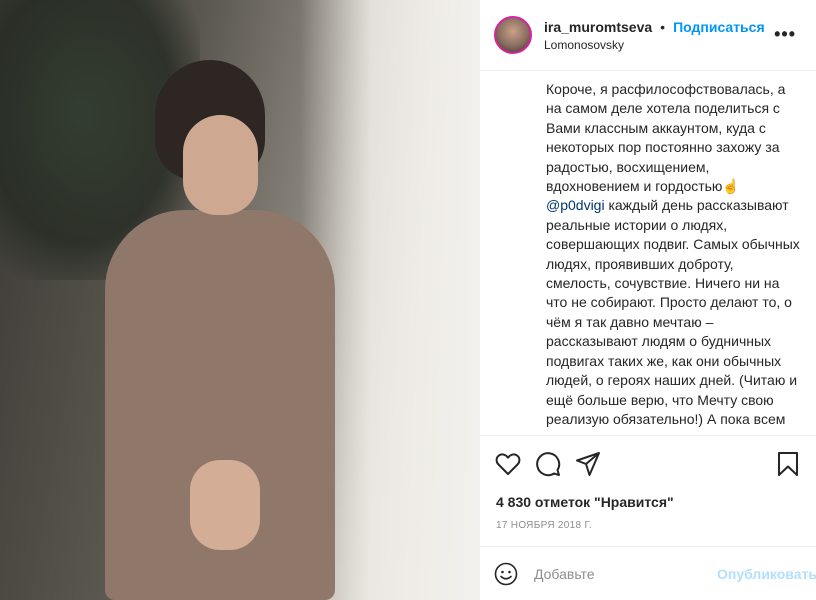 Image resolution: width=816 pixels, height=600 pixels. I want to click on mention-link: @p0dvigi, so click(575, 205).